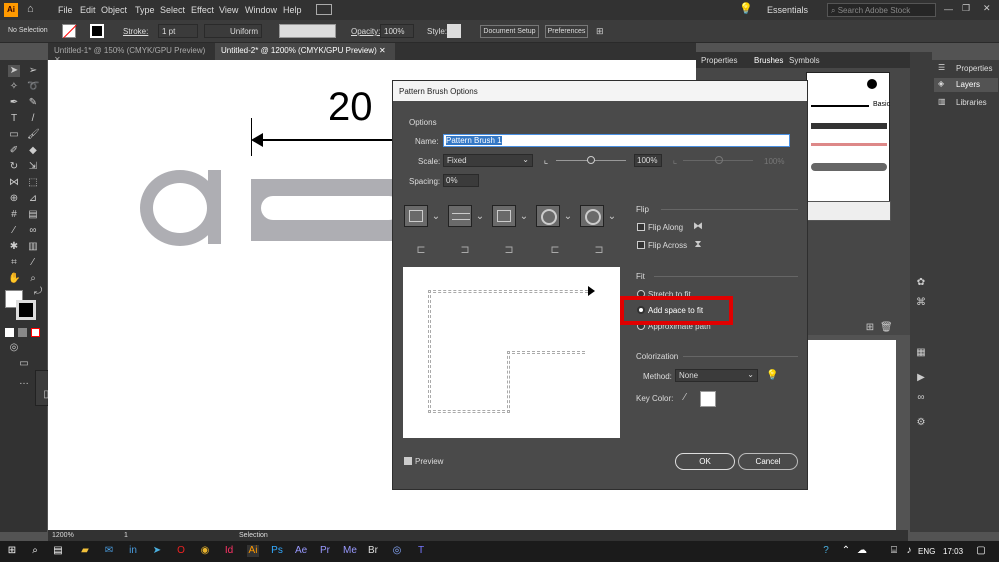  What do you see at coordinates (85, 551) in the screenshot?
I see `file-explorer-icon: ▰` at bounding box center [85, 551].